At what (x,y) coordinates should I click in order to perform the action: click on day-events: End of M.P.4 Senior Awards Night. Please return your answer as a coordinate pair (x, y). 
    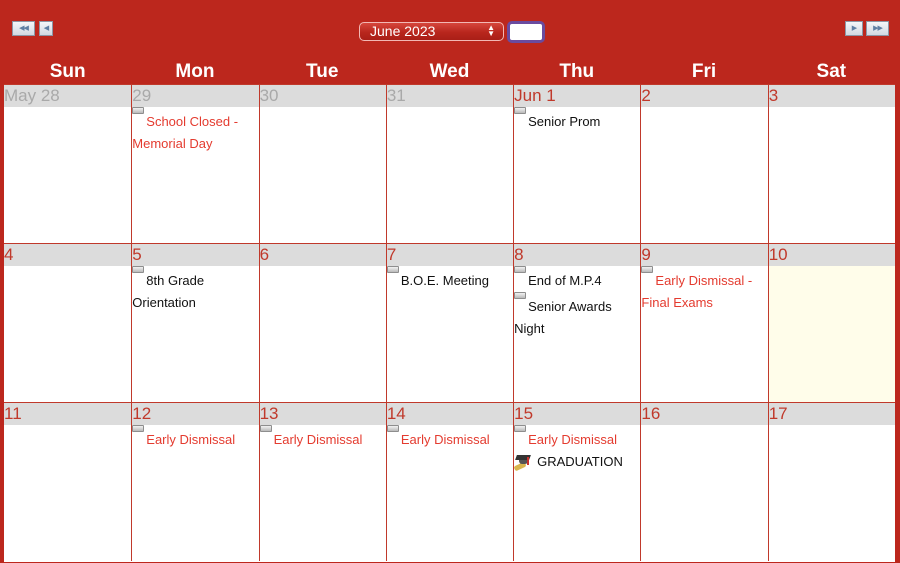
    Looking at the image, I should click on (577, 303).